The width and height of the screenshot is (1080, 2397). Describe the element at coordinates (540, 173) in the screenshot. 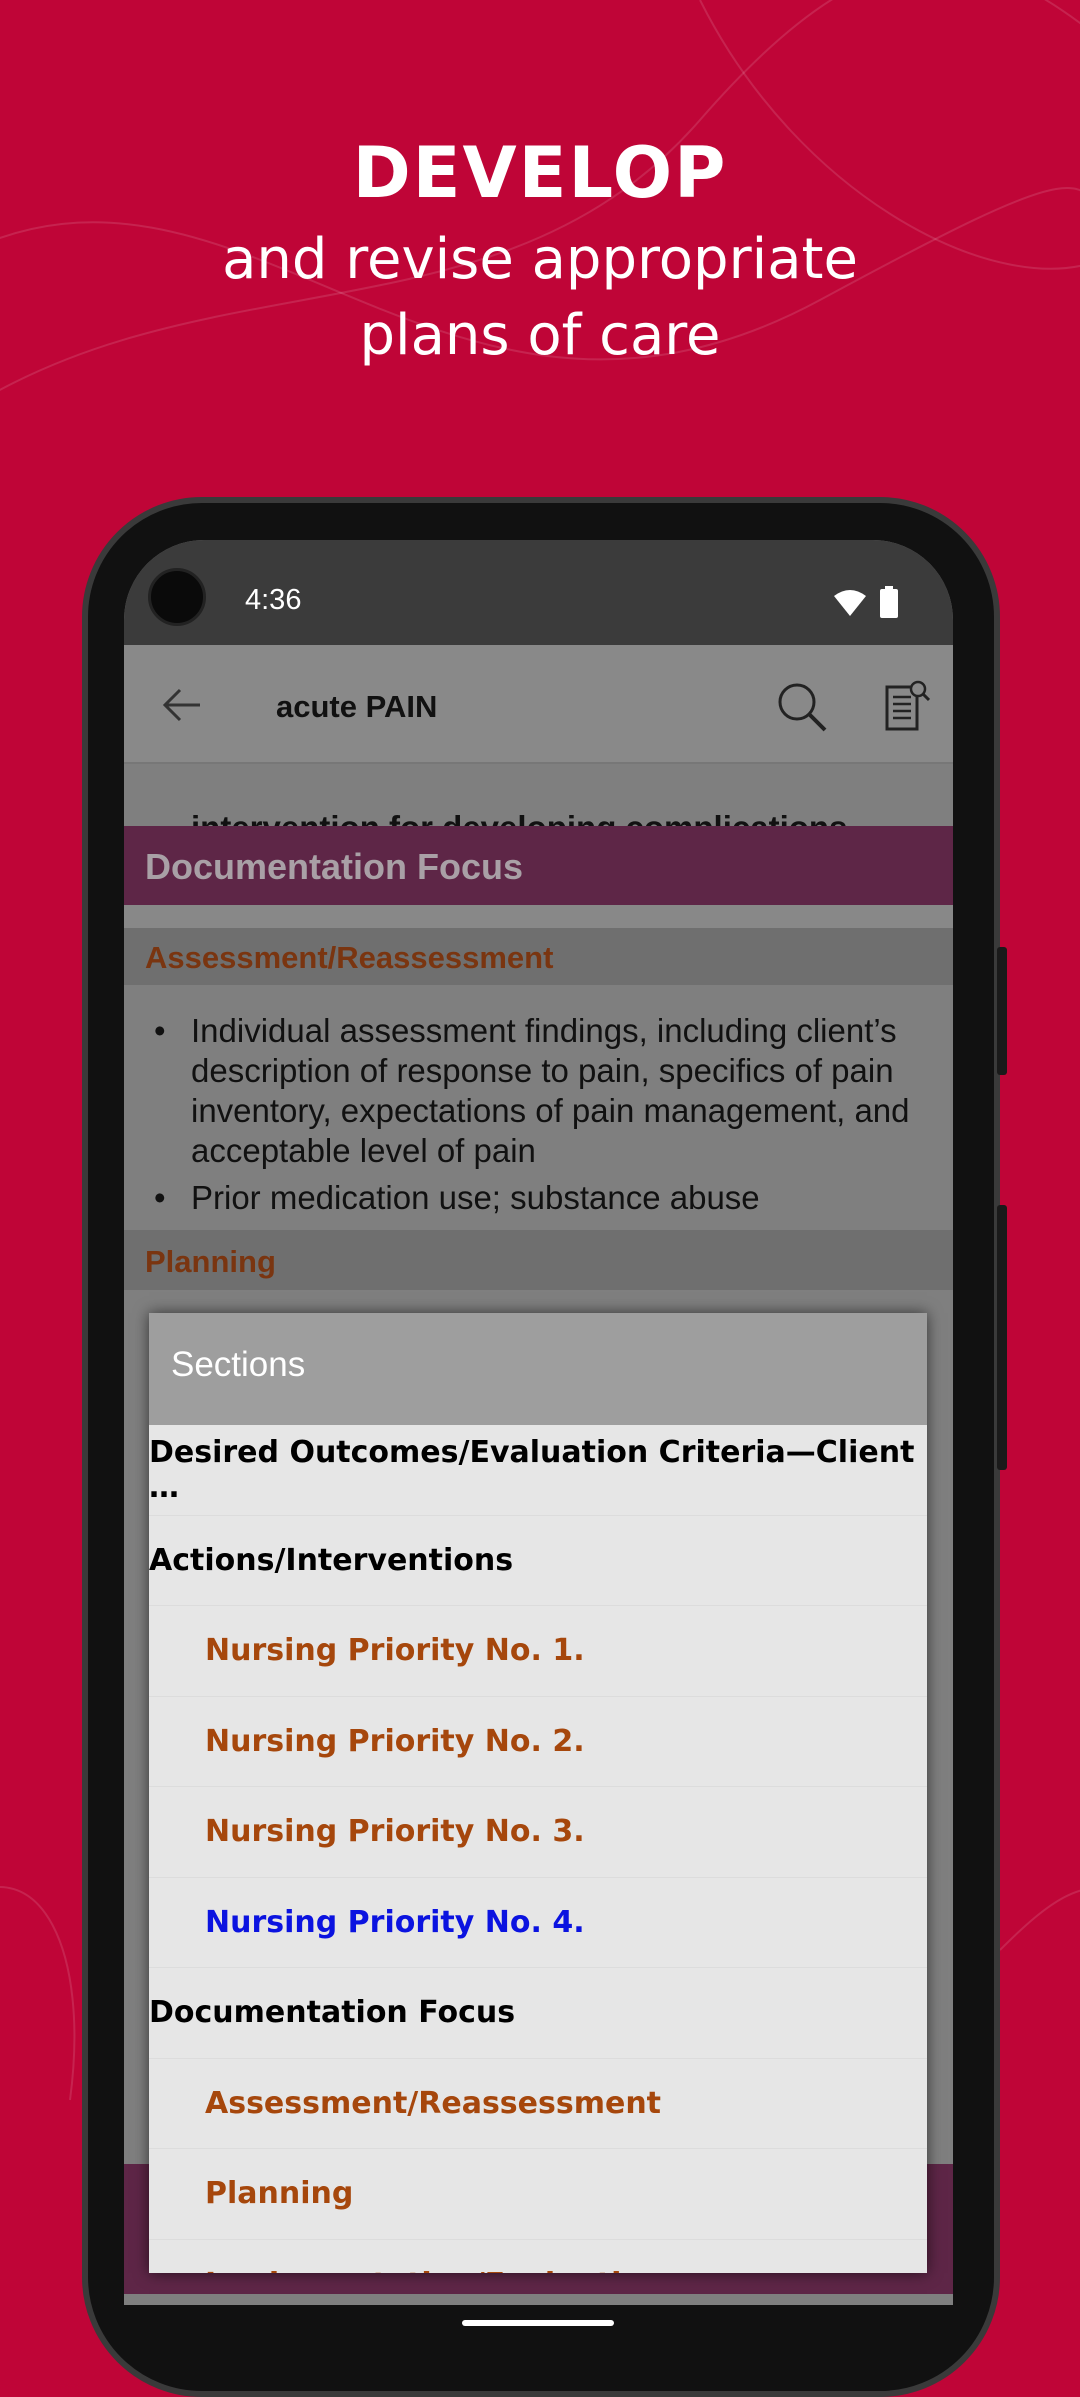

I see `promo-headline: DEVELOP` at that location.